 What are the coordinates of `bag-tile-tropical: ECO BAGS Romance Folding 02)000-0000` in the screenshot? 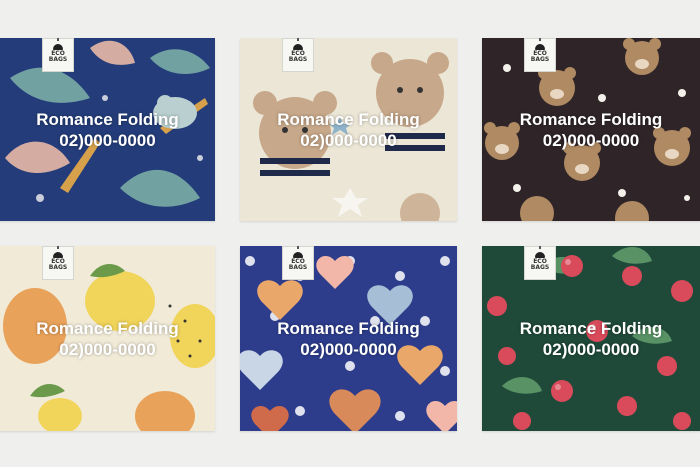 It's located at (107, 129).